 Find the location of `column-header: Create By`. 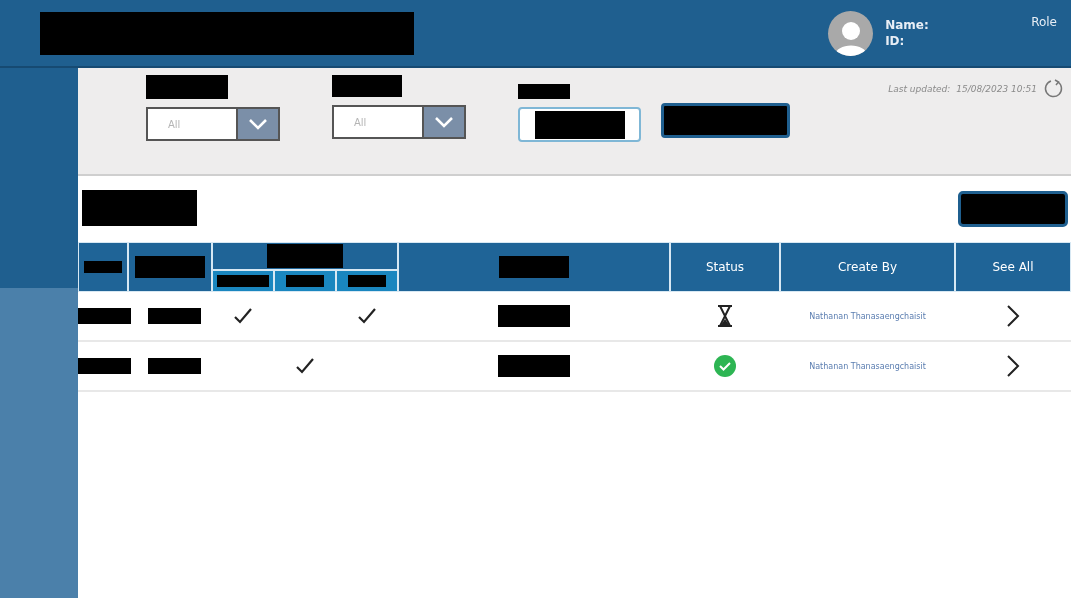

column-header: Create By is located at coordinates (867, 267).